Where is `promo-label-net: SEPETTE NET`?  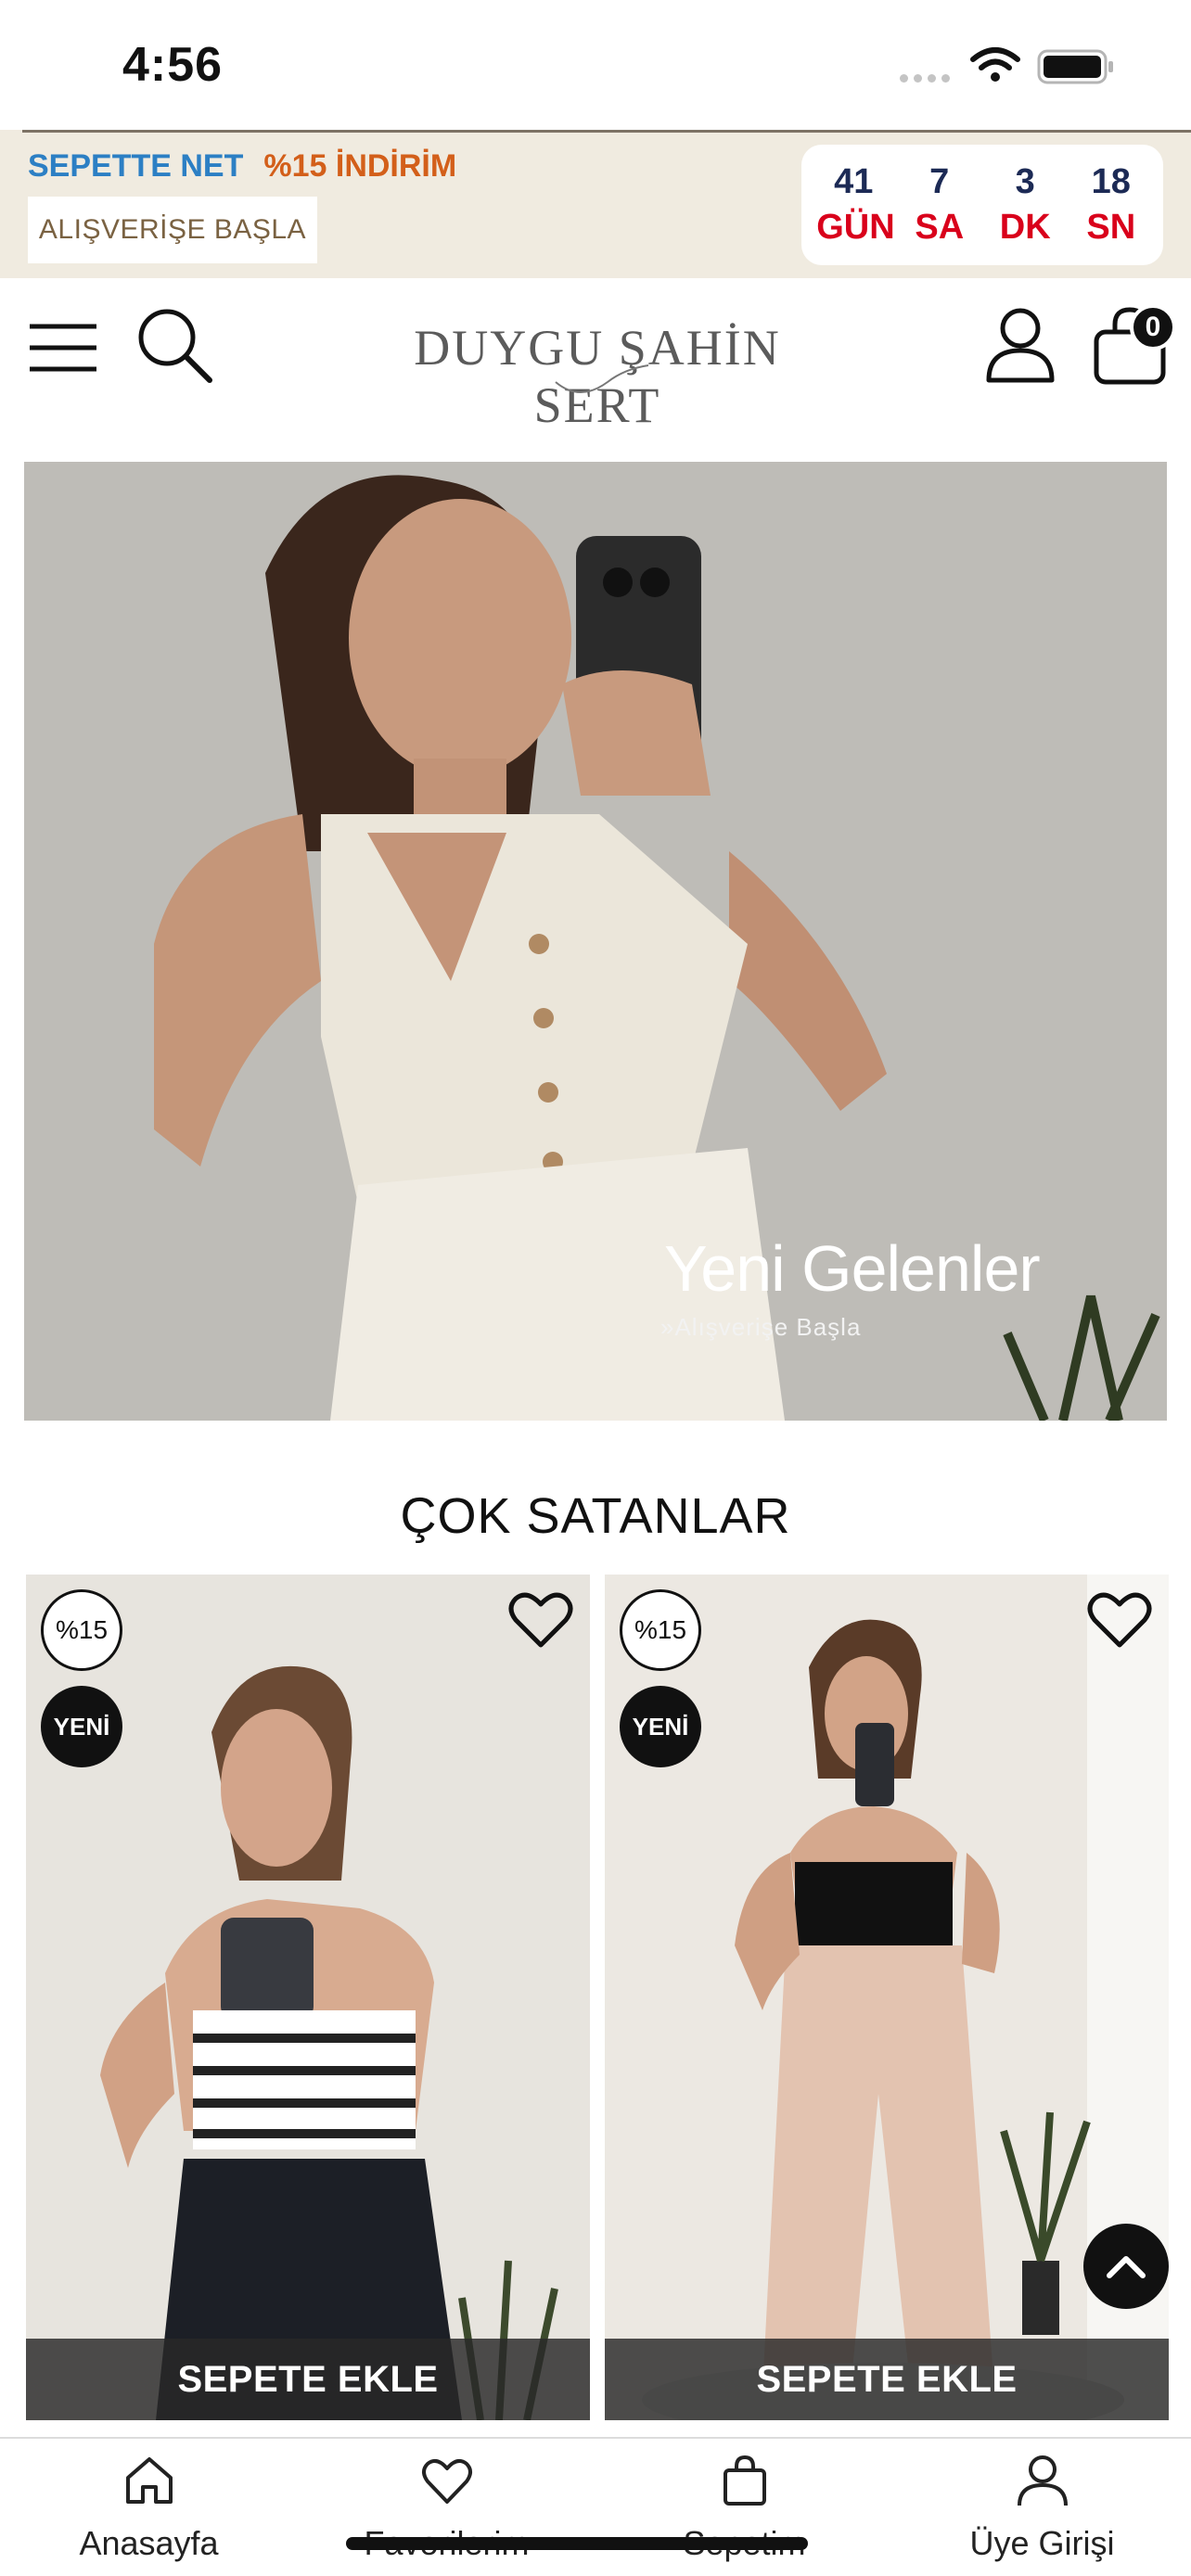 promo-label-net: SEPETTE NET is located at coordinates (136, 166).